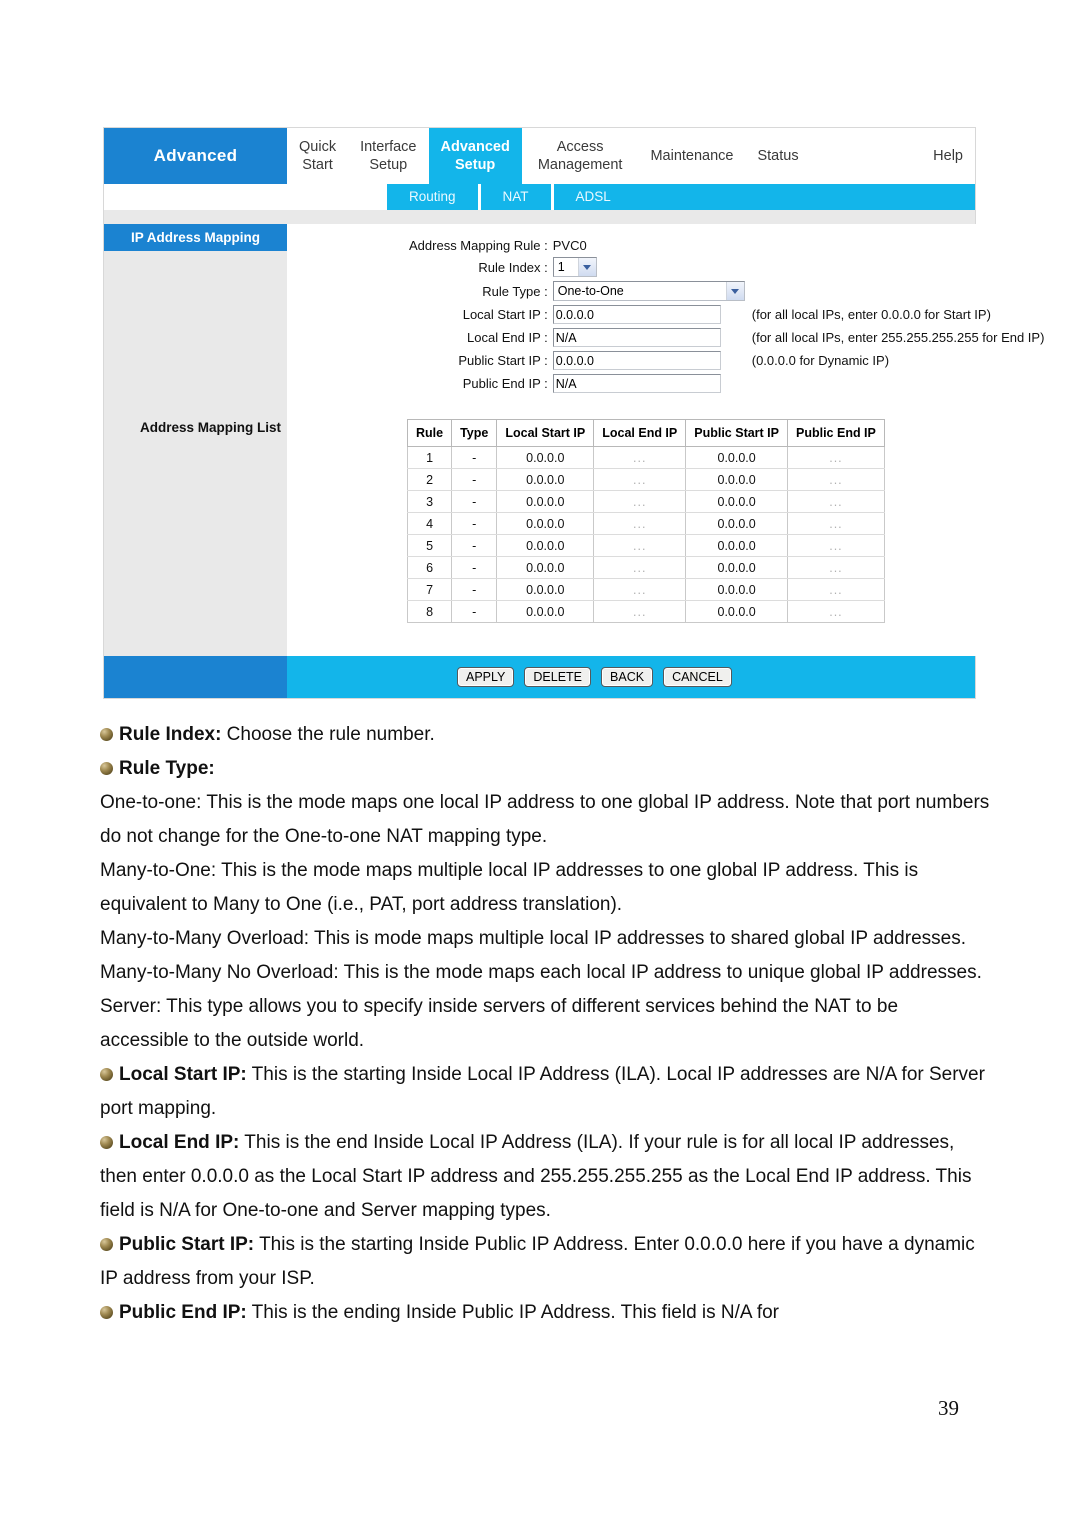 Image resolution: width=1080 pixels, height=1525 pixels. I want to click on subnav-gap, so click(337, 197).